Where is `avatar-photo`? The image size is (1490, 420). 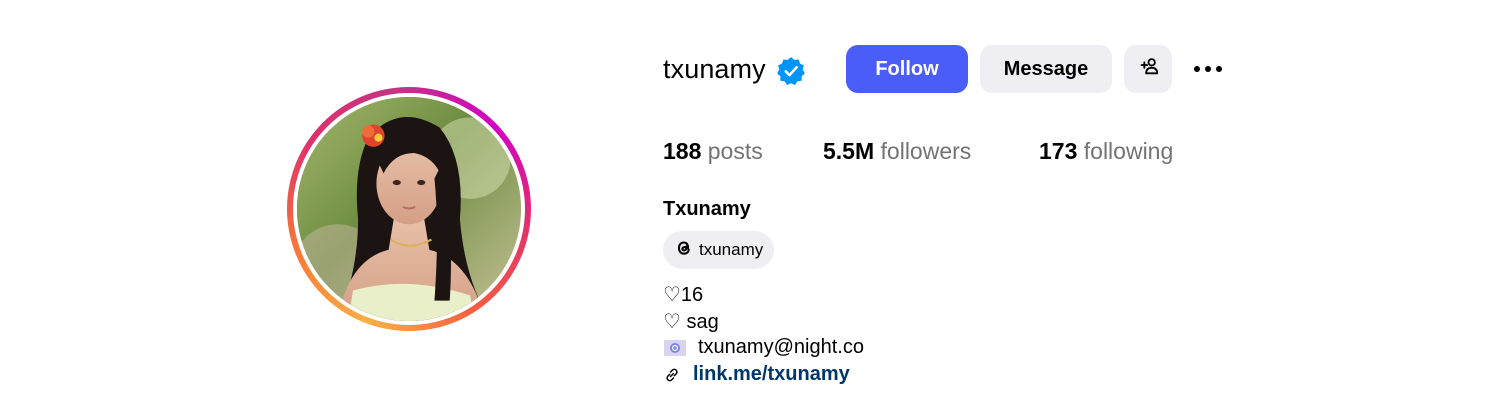
avatar-photo is located at coordinates (409, 209).